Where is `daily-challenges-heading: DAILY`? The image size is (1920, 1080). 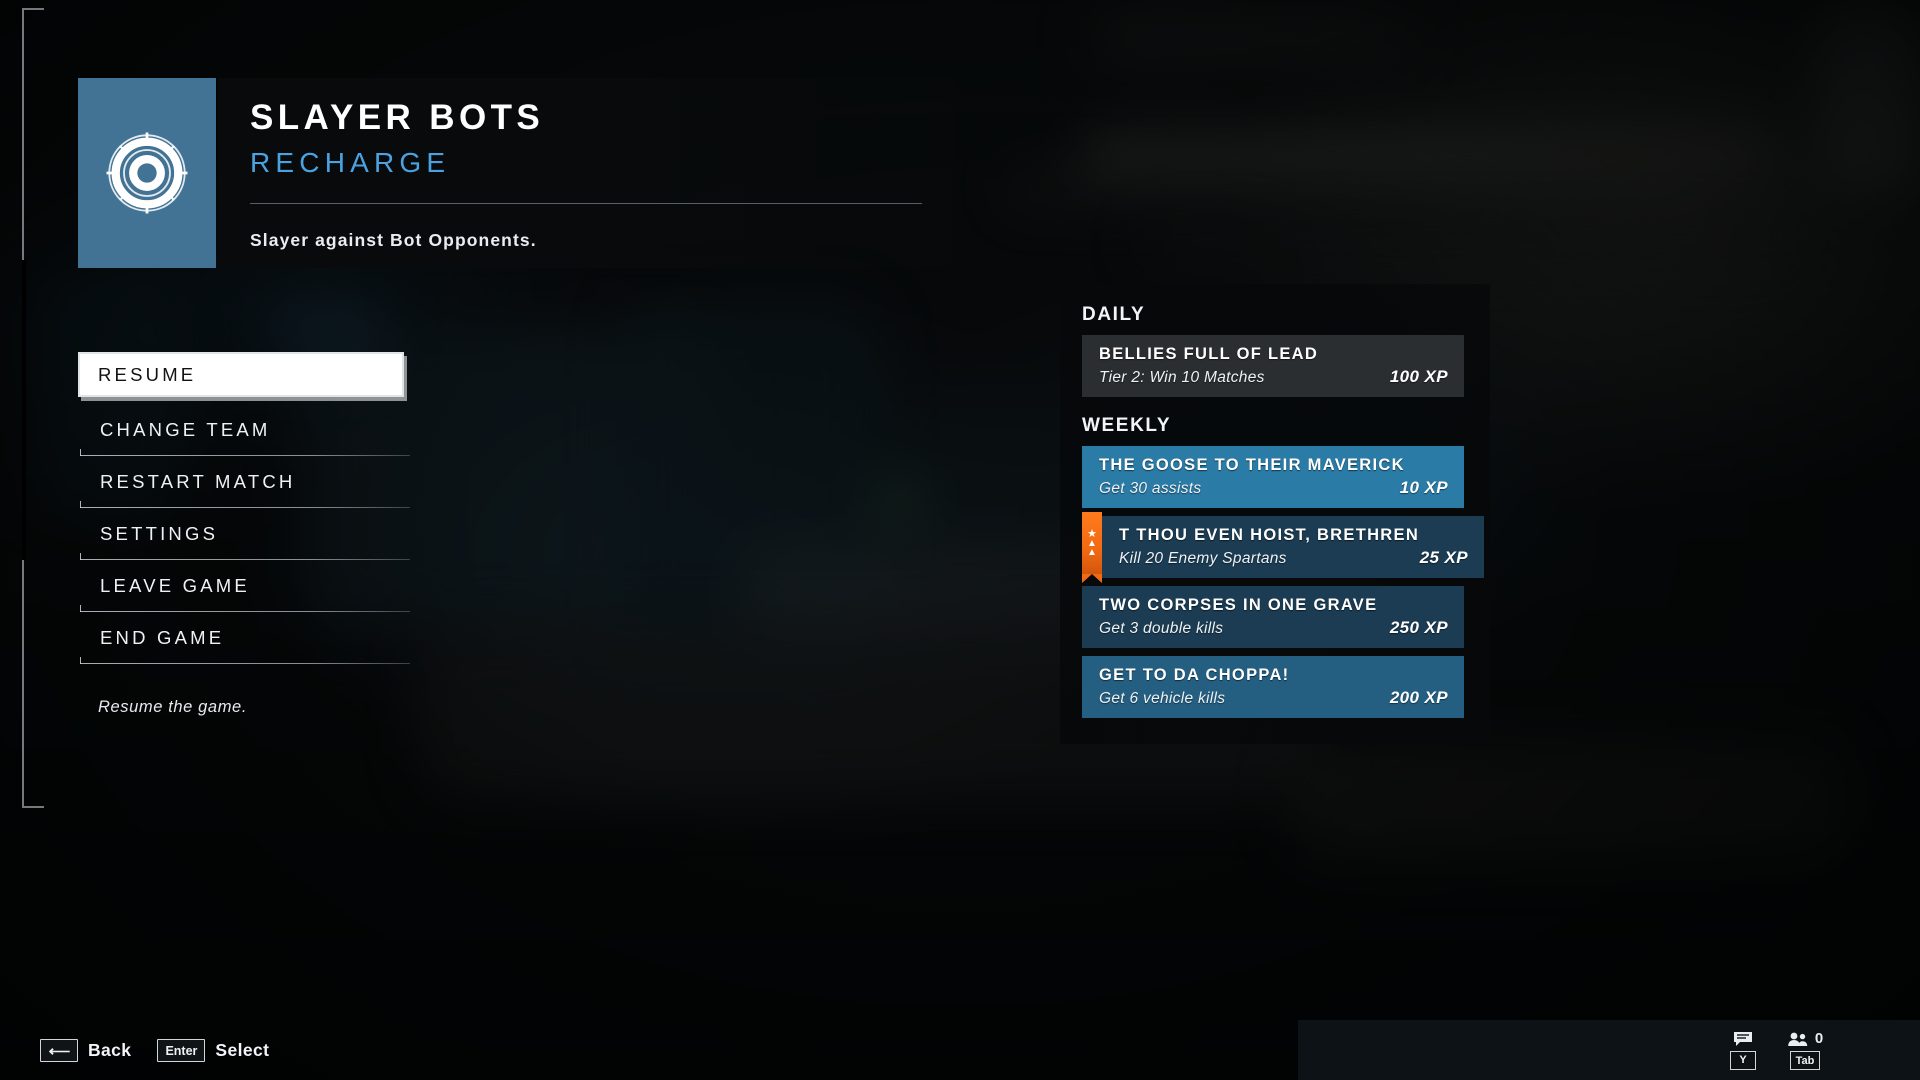
daily-challenges-heading: DAILY is located at coordinates (1114, 314).